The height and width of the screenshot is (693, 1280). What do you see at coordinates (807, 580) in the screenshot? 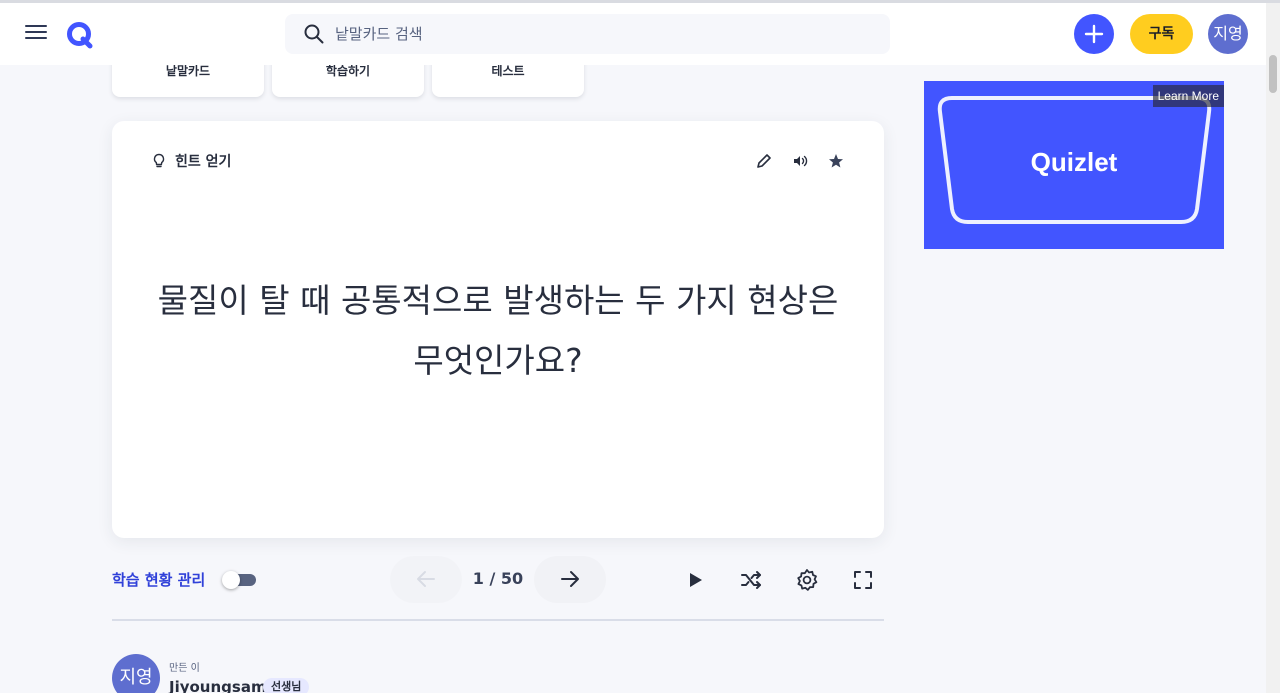
I see `settings-icon` at bounding box center [807, 580].